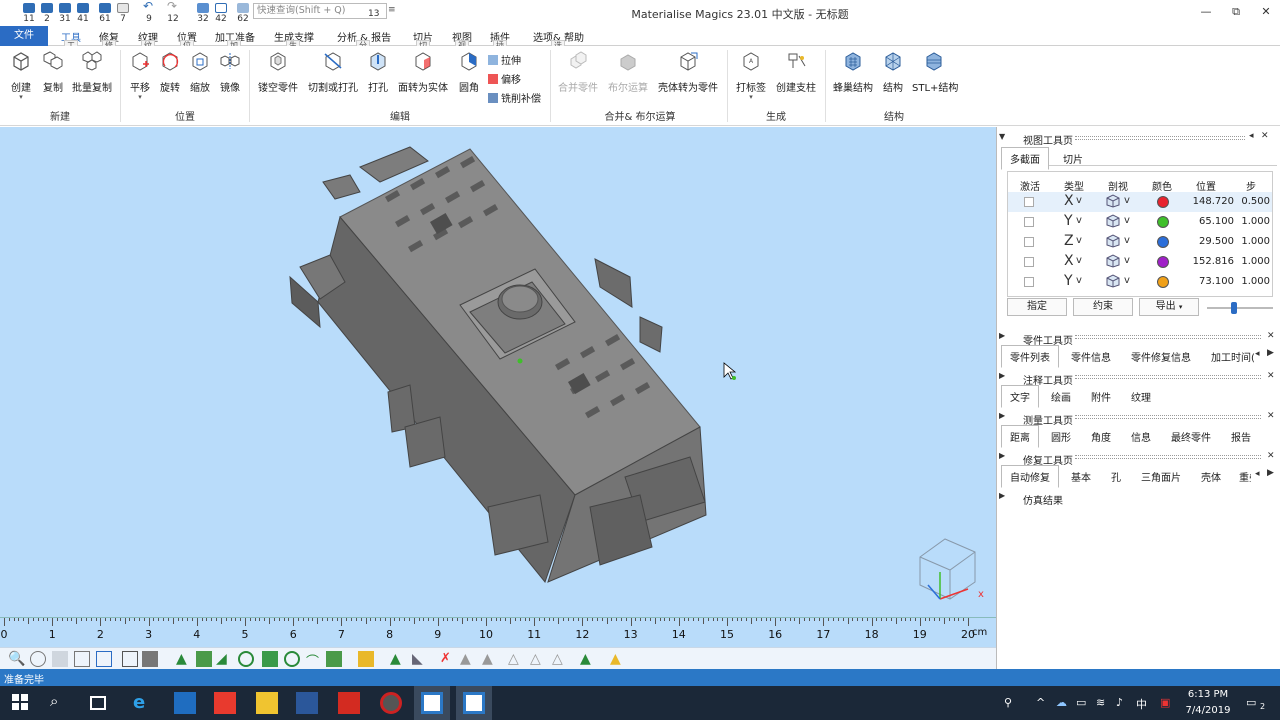 The height and width of the screenshot is (720, 1280). I want to click on view-shaded-icon, so click(150, 659).